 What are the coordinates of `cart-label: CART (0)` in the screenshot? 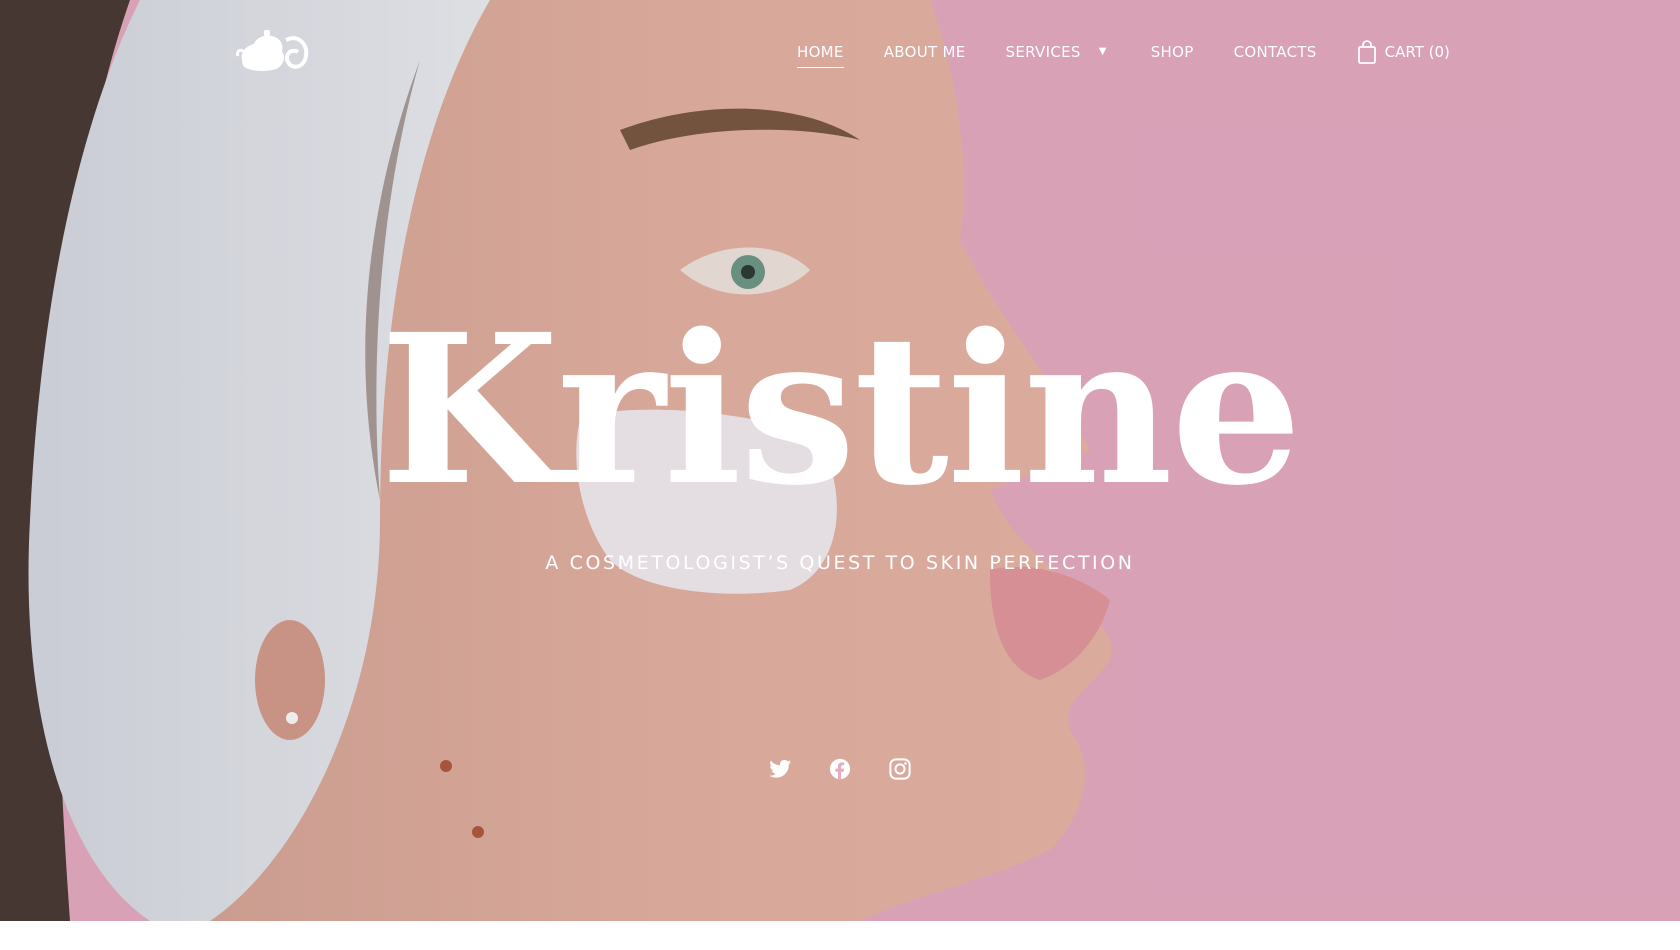 It's located at (1417, 52).